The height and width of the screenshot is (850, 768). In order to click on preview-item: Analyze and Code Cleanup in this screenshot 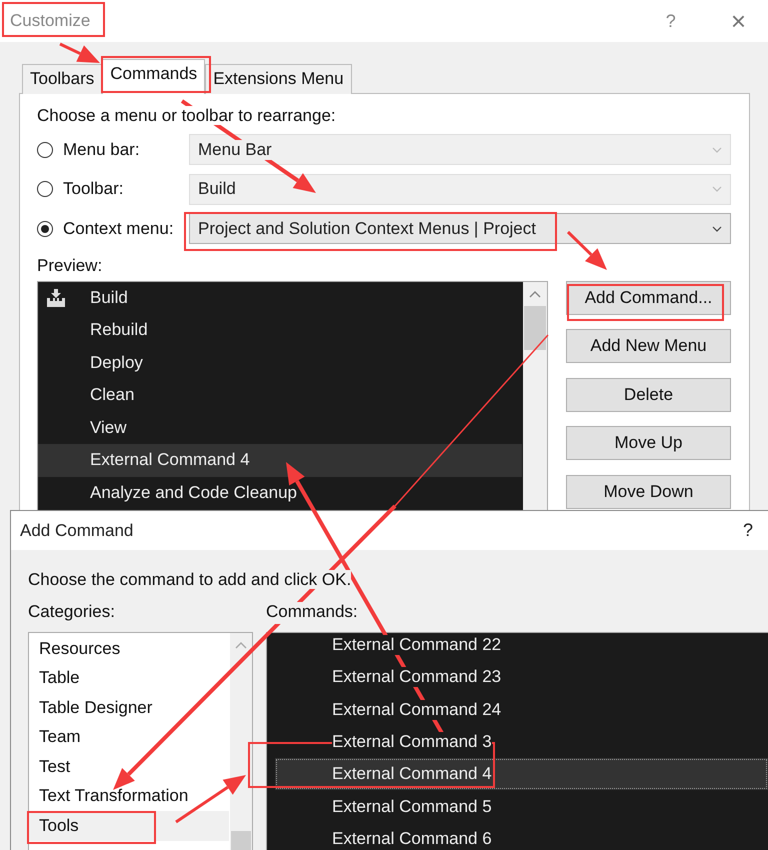, I will do `click(280, 492)`.